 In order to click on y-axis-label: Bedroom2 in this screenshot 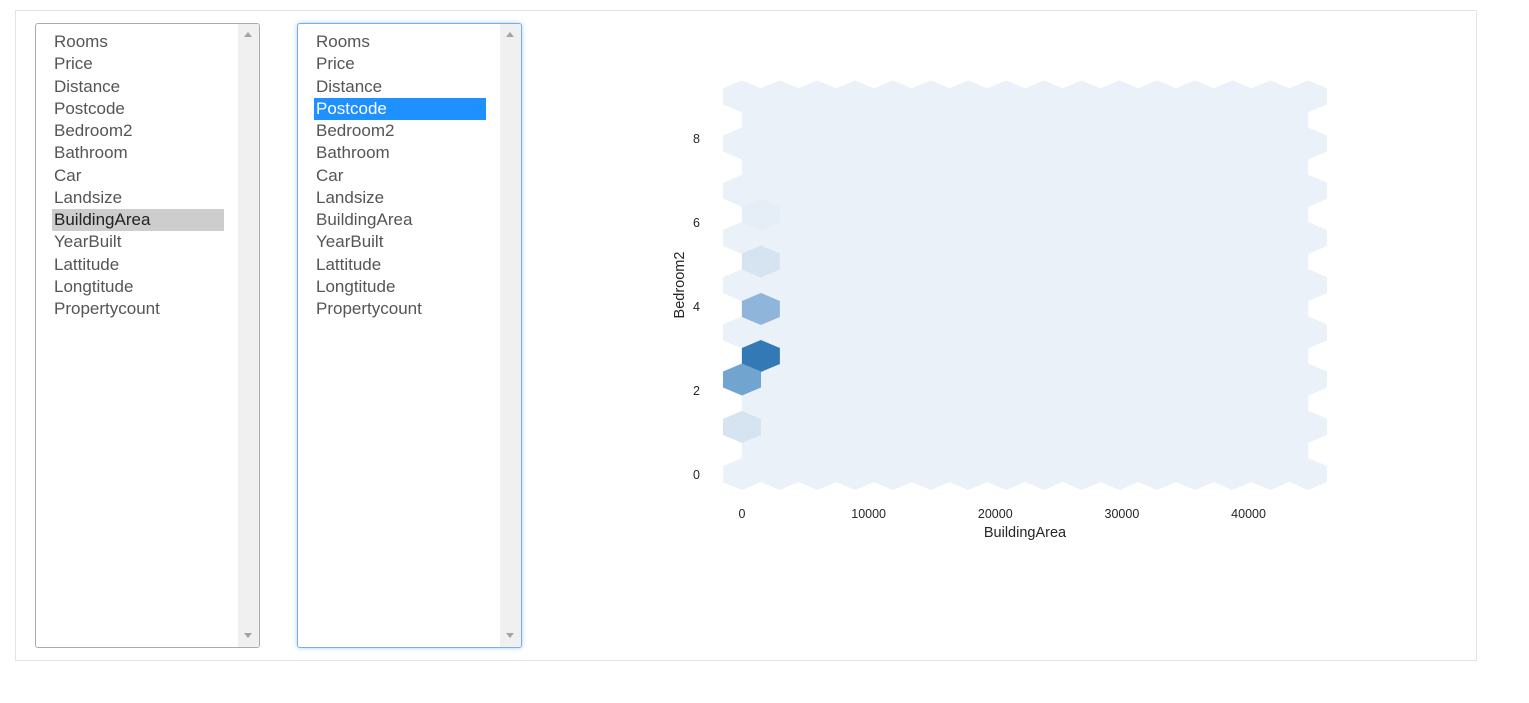, I will do `click(680, 285)`.